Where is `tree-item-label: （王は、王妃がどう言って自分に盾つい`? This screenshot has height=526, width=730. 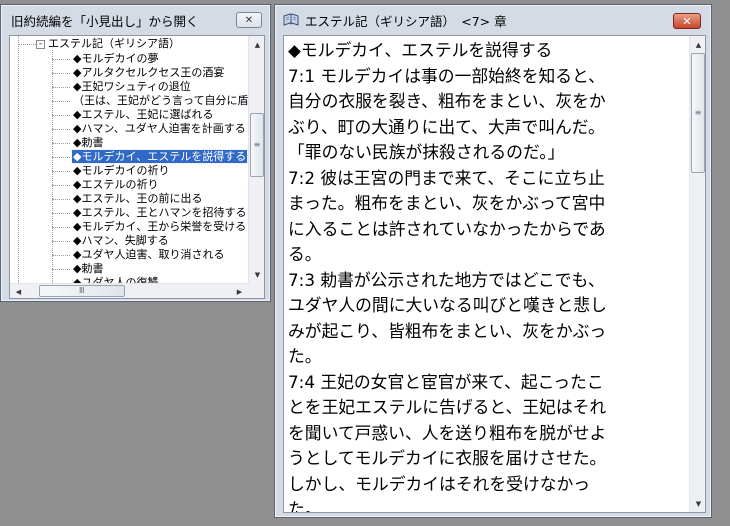
tree-item-label: （王は、王妃がどう言って自分に盾つい is located at coordinates (160, 100).